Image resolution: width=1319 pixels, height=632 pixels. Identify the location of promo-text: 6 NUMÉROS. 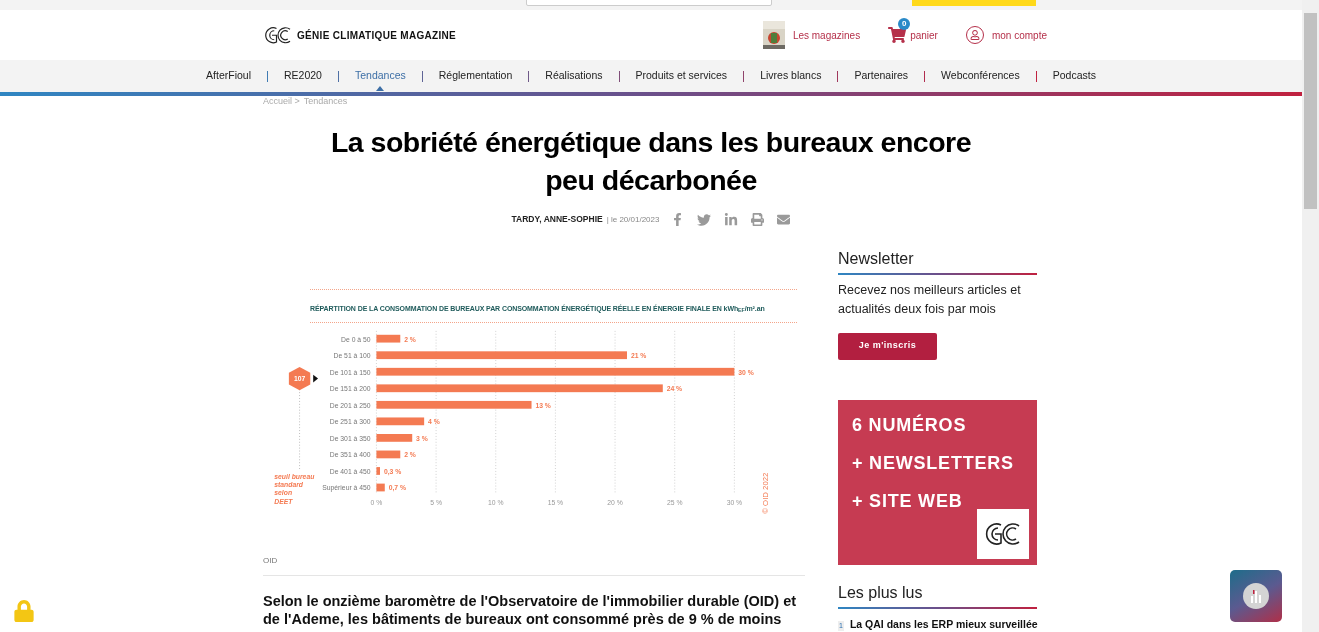
(910, 424).